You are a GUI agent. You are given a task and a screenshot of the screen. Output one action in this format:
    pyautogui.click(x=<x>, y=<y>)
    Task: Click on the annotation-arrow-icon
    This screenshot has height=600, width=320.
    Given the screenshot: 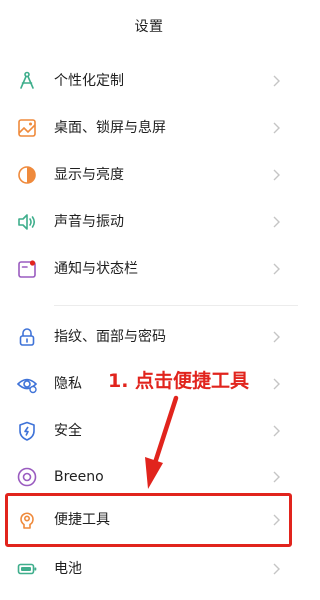 What is the action you would take?
    pyautogui.click(x=162, y=442)
    